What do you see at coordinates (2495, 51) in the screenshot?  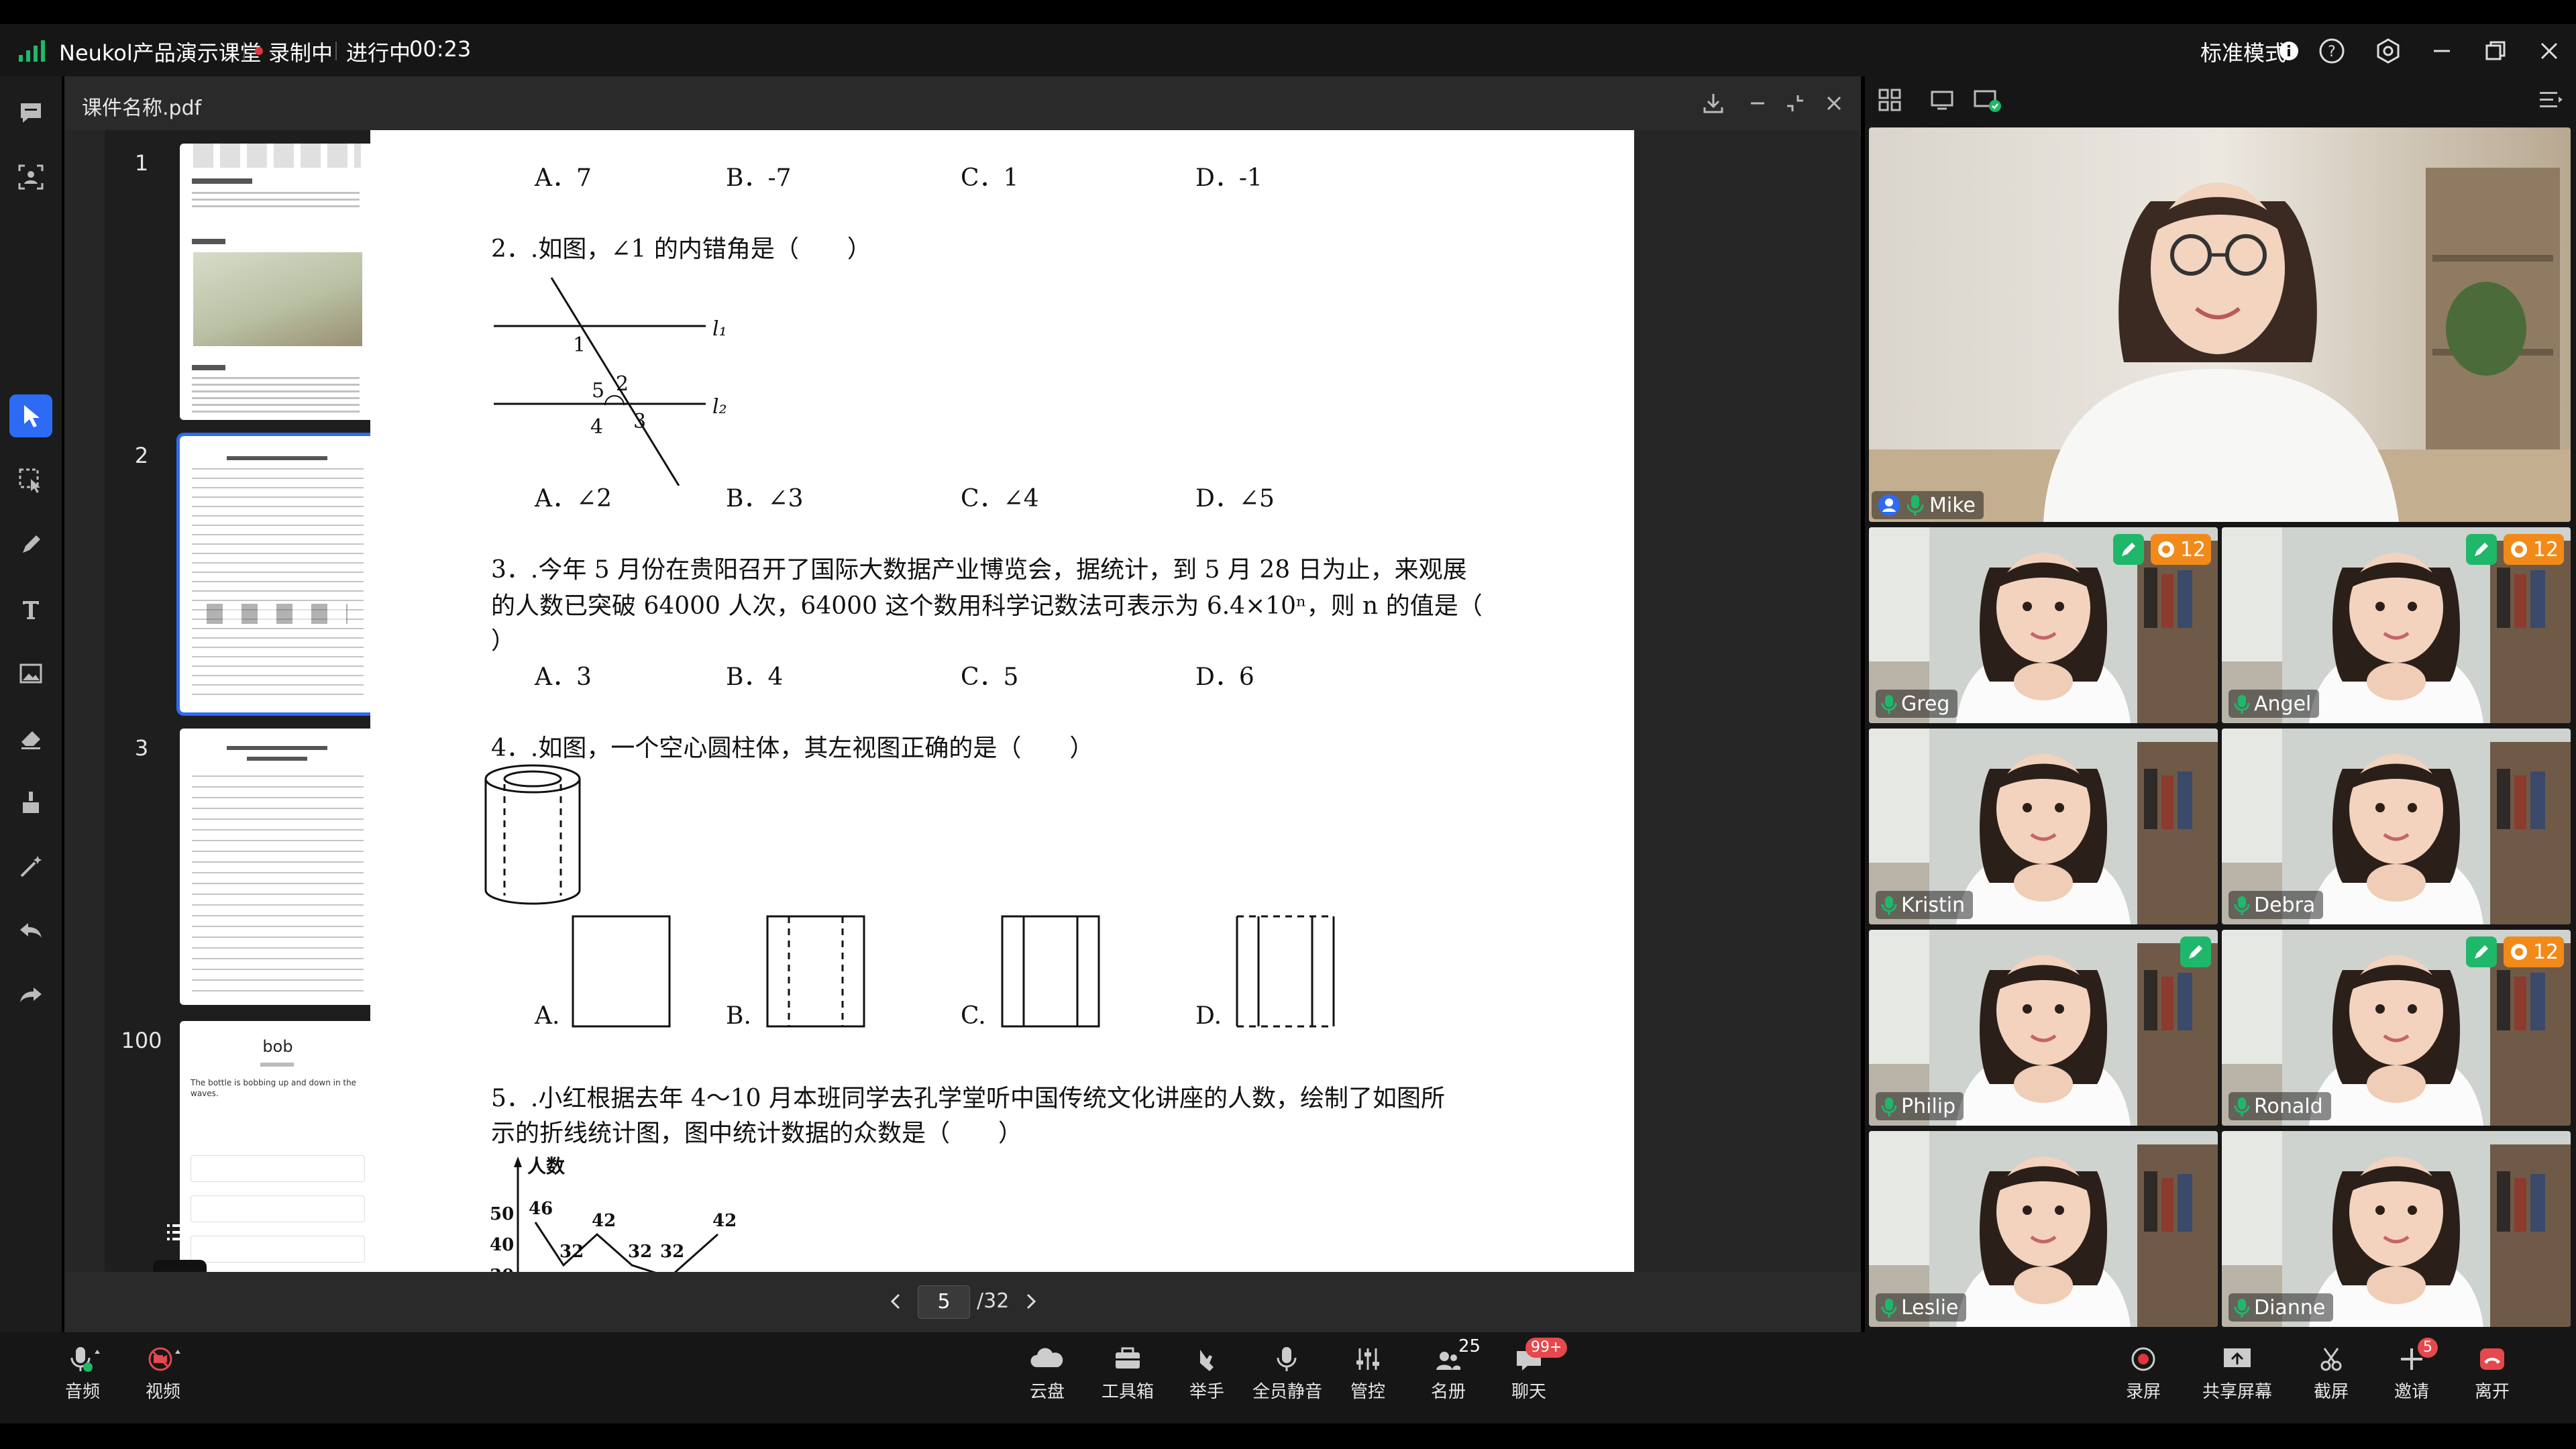 I see `restore-icon` at bounding box center [2495, 51].